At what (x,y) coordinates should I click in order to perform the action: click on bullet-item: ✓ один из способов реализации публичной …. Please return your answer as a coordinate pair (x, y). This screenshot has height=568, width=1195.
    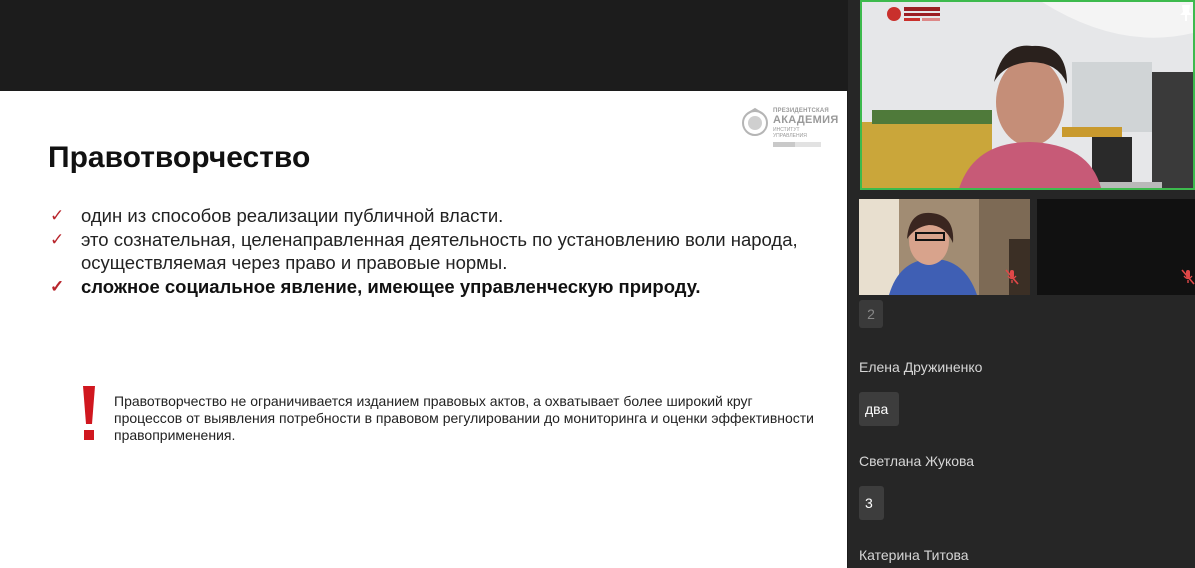
    Looking at the image, I should click on (428, 215).